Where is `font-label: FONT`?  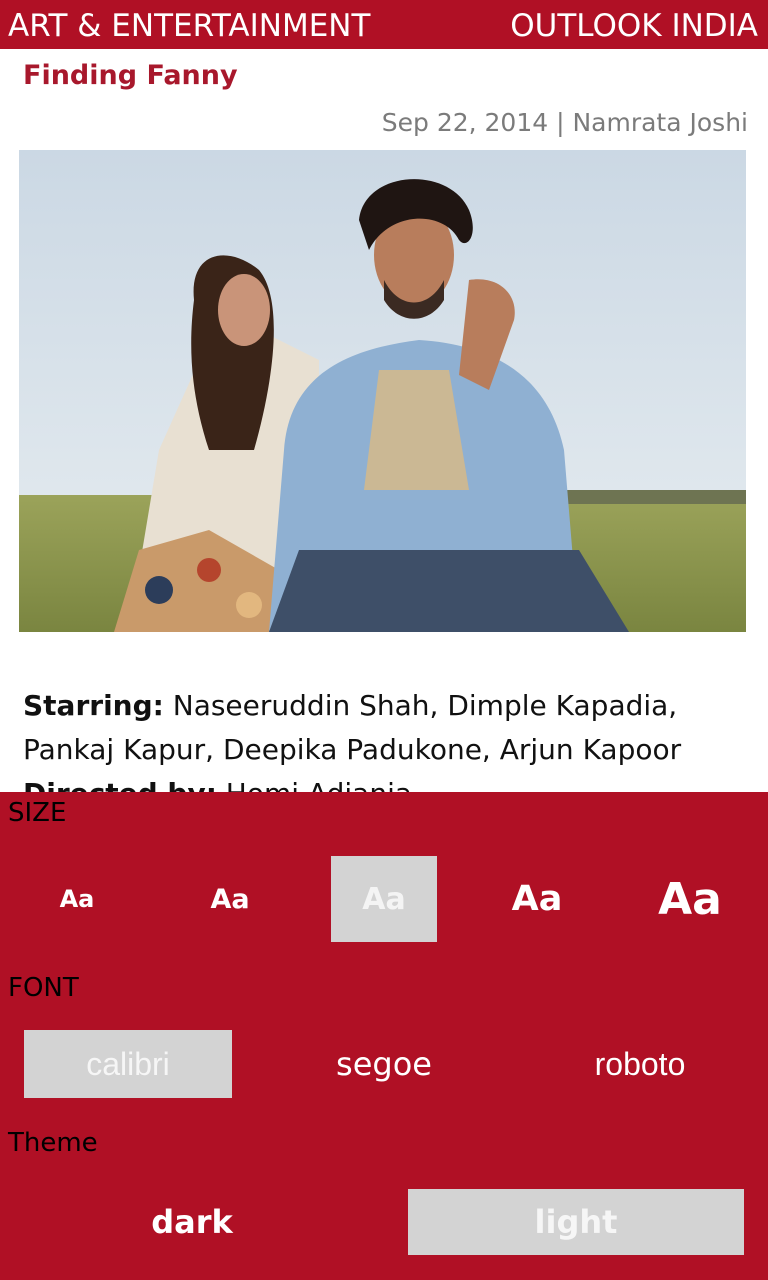 font-label: FONT is located at coordinates (43, 988).